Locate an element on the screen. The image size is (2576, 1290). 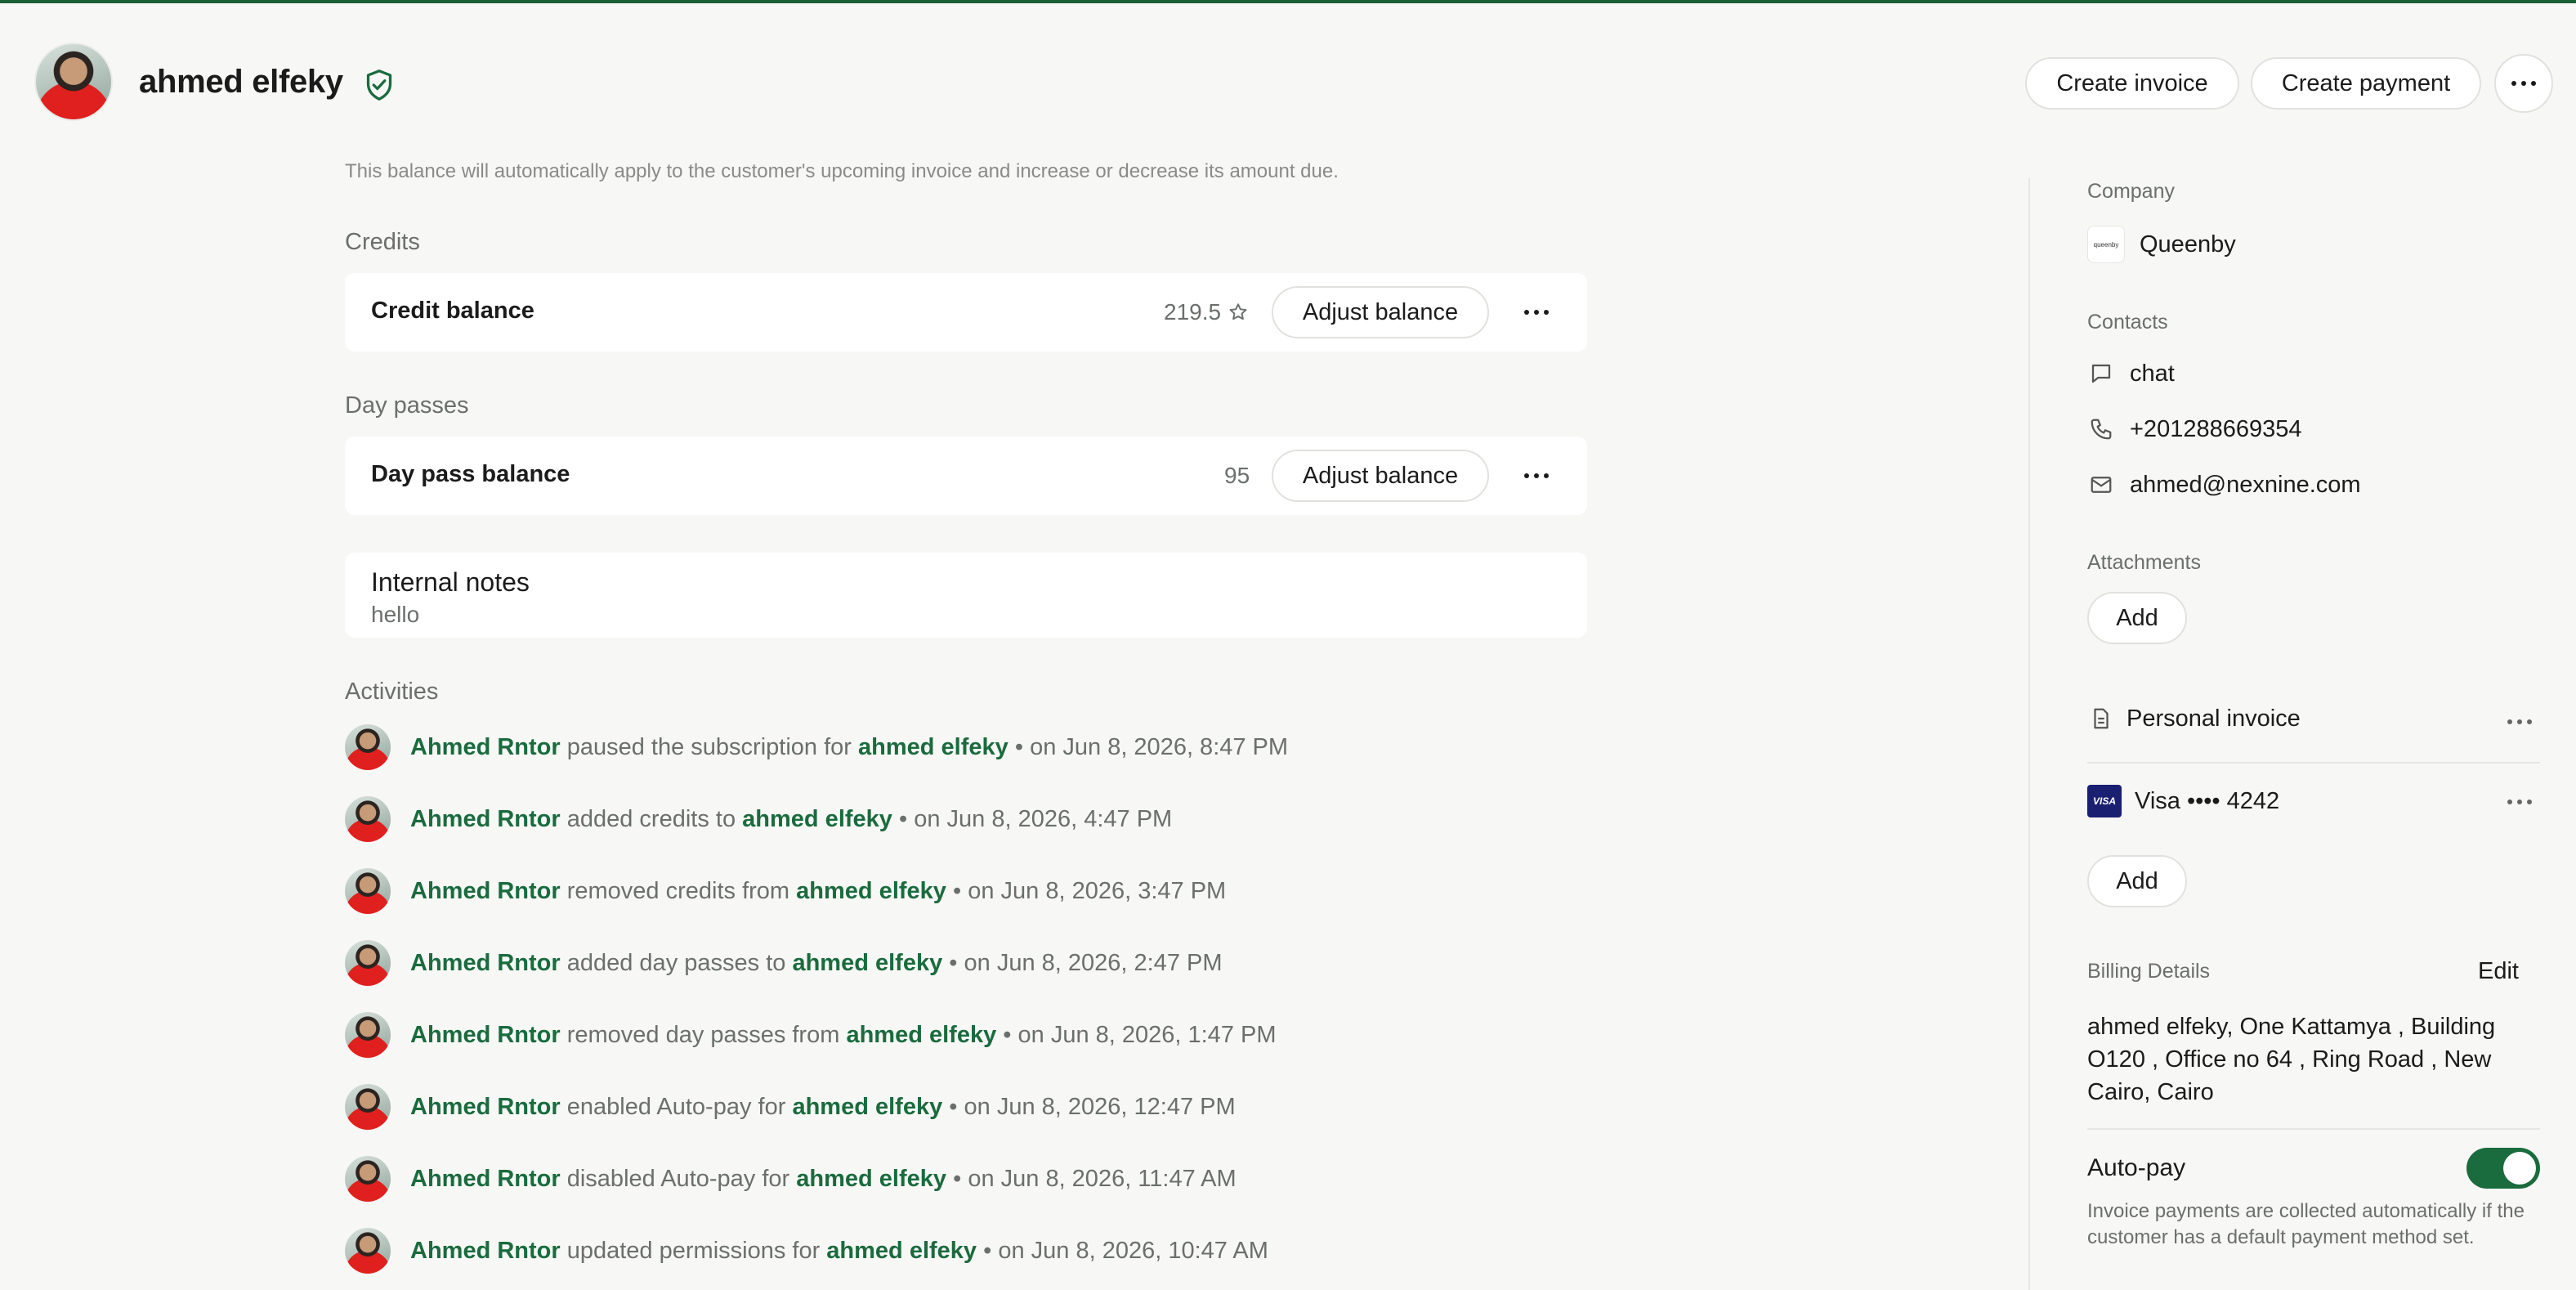
activity-time: on Jun 8, 2026, 4:47 PM is located at coordinates (1043, 818).